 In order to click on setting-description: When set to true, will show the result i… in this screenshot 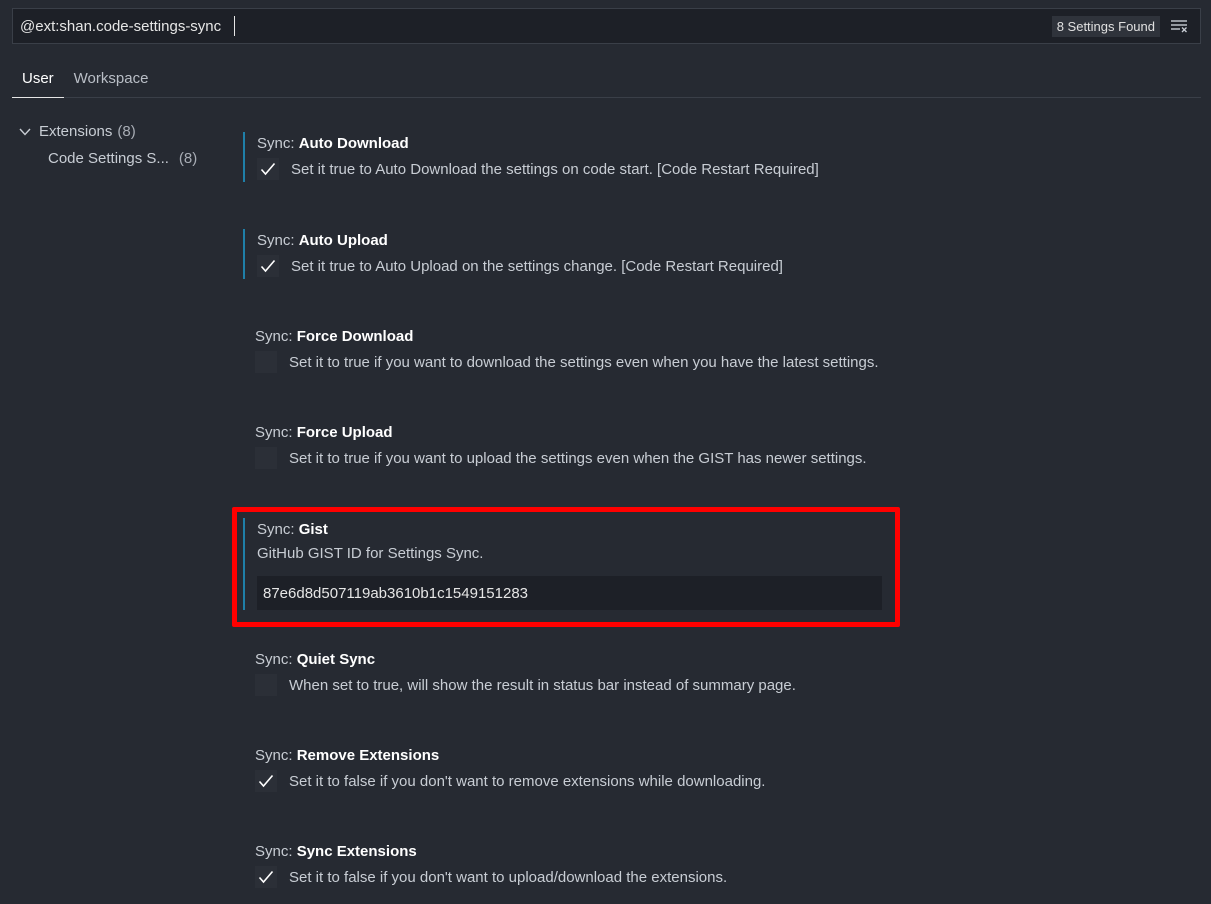, I will do `click(542, 685)`.